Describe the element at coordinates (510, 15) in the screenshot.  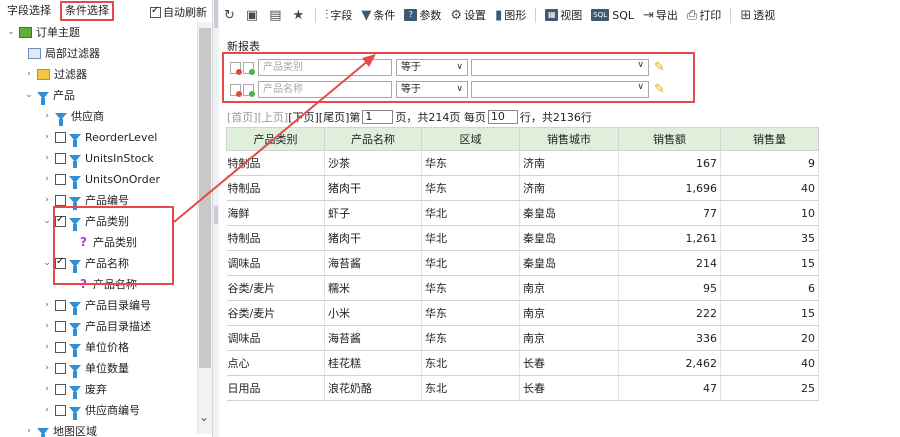
I see `chart-button: ▮ 图形` at that location.